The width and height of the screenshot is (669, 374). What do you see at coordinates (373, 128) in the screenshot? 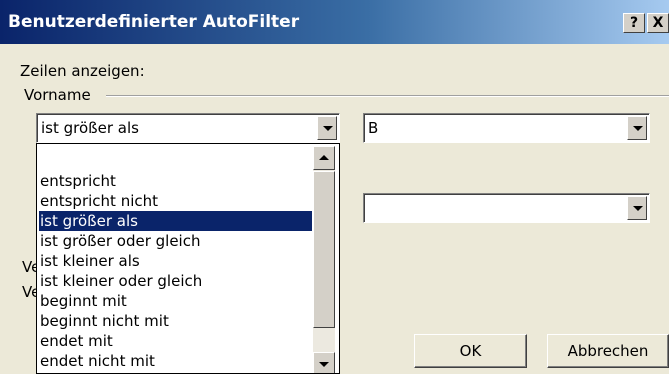
I see `value1-text: B` at bounding box center [373, 128].